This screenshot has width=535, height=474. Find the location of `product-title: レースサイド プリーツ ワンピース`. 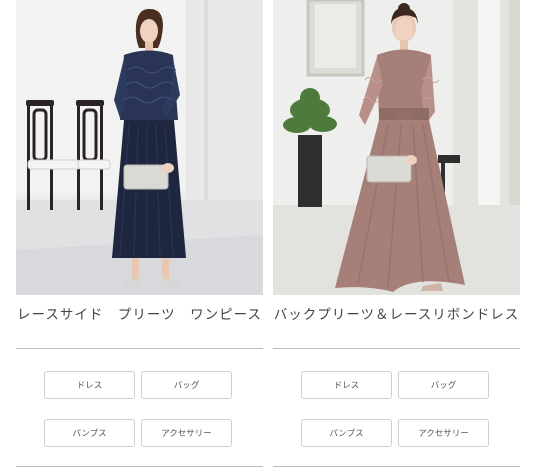

product-title: レースサイド プリーツ ワンピース is located at coordinates (139, 315).